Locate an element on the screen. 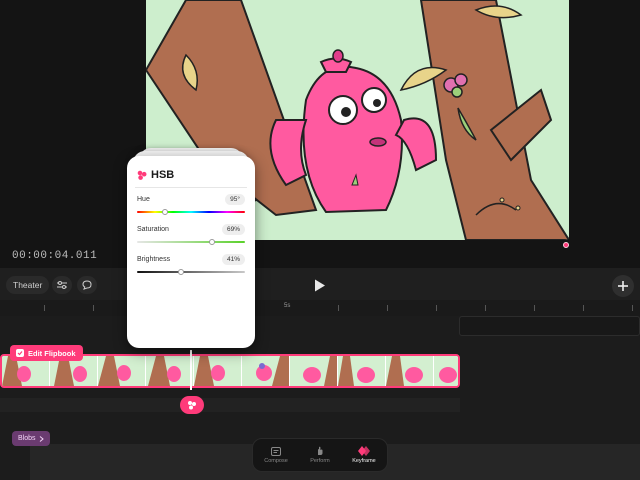  divider is located at coordinates (191, 187).